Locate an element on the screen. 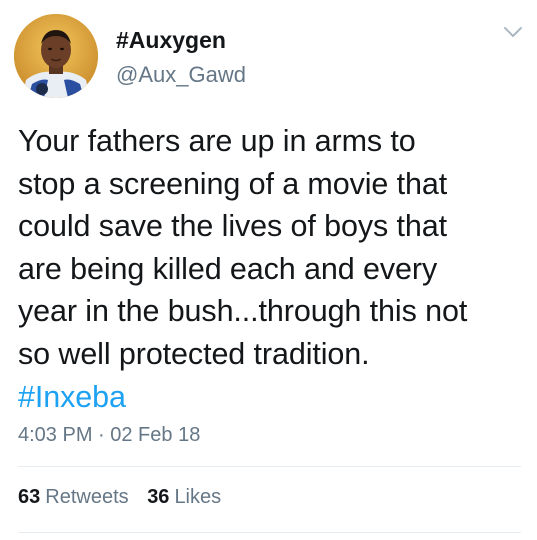 The height and width of the screenshot is (540, 537). display-name: #Auxygen is located at coordinates (171, 40).